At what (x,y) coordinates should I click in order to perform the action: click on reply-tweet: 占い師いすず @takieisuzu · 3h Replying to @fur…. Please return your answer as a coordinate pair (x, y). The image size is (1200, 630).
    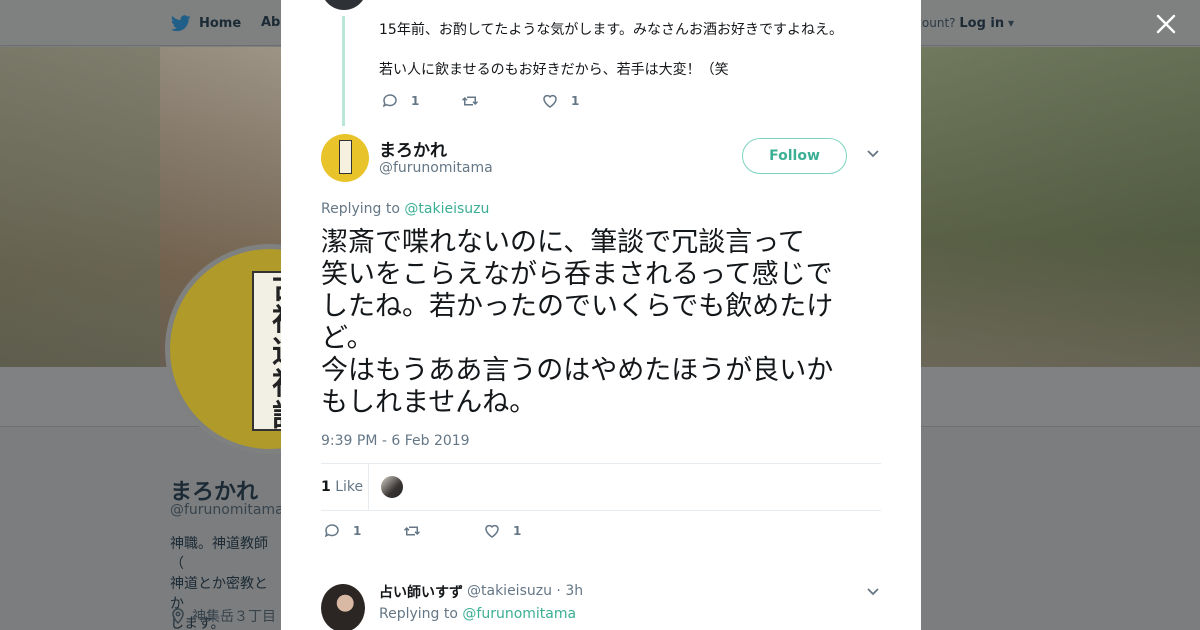
    Looking at the image, I should click on (601, 604).